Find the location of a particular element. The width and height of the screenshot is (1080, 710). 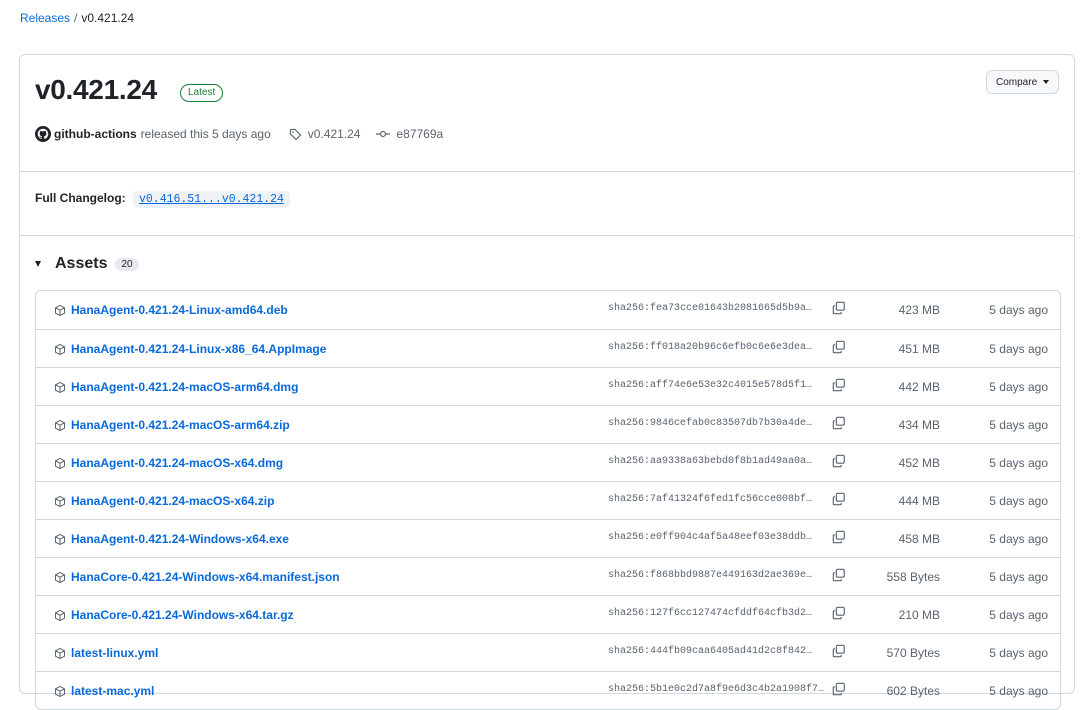

release-commit-label: e87769a is located at coordinates (420, 134).